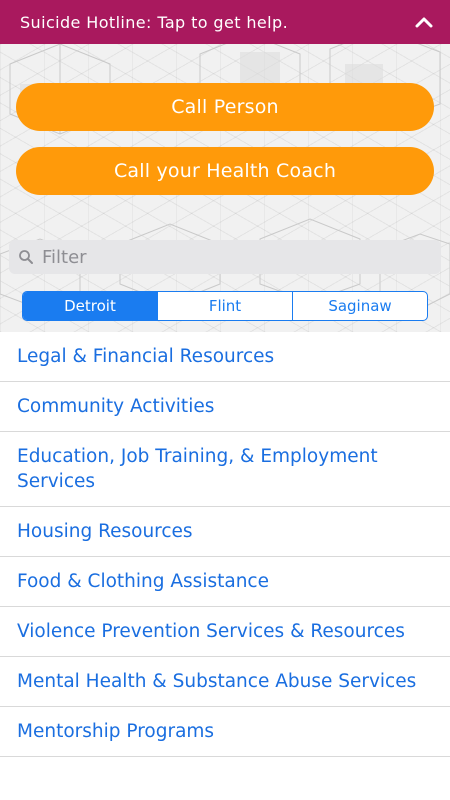 This screenshot has height=800, width=450. I want to click on list-item-mentorship: Mentorship Programs, so click(225, 732).